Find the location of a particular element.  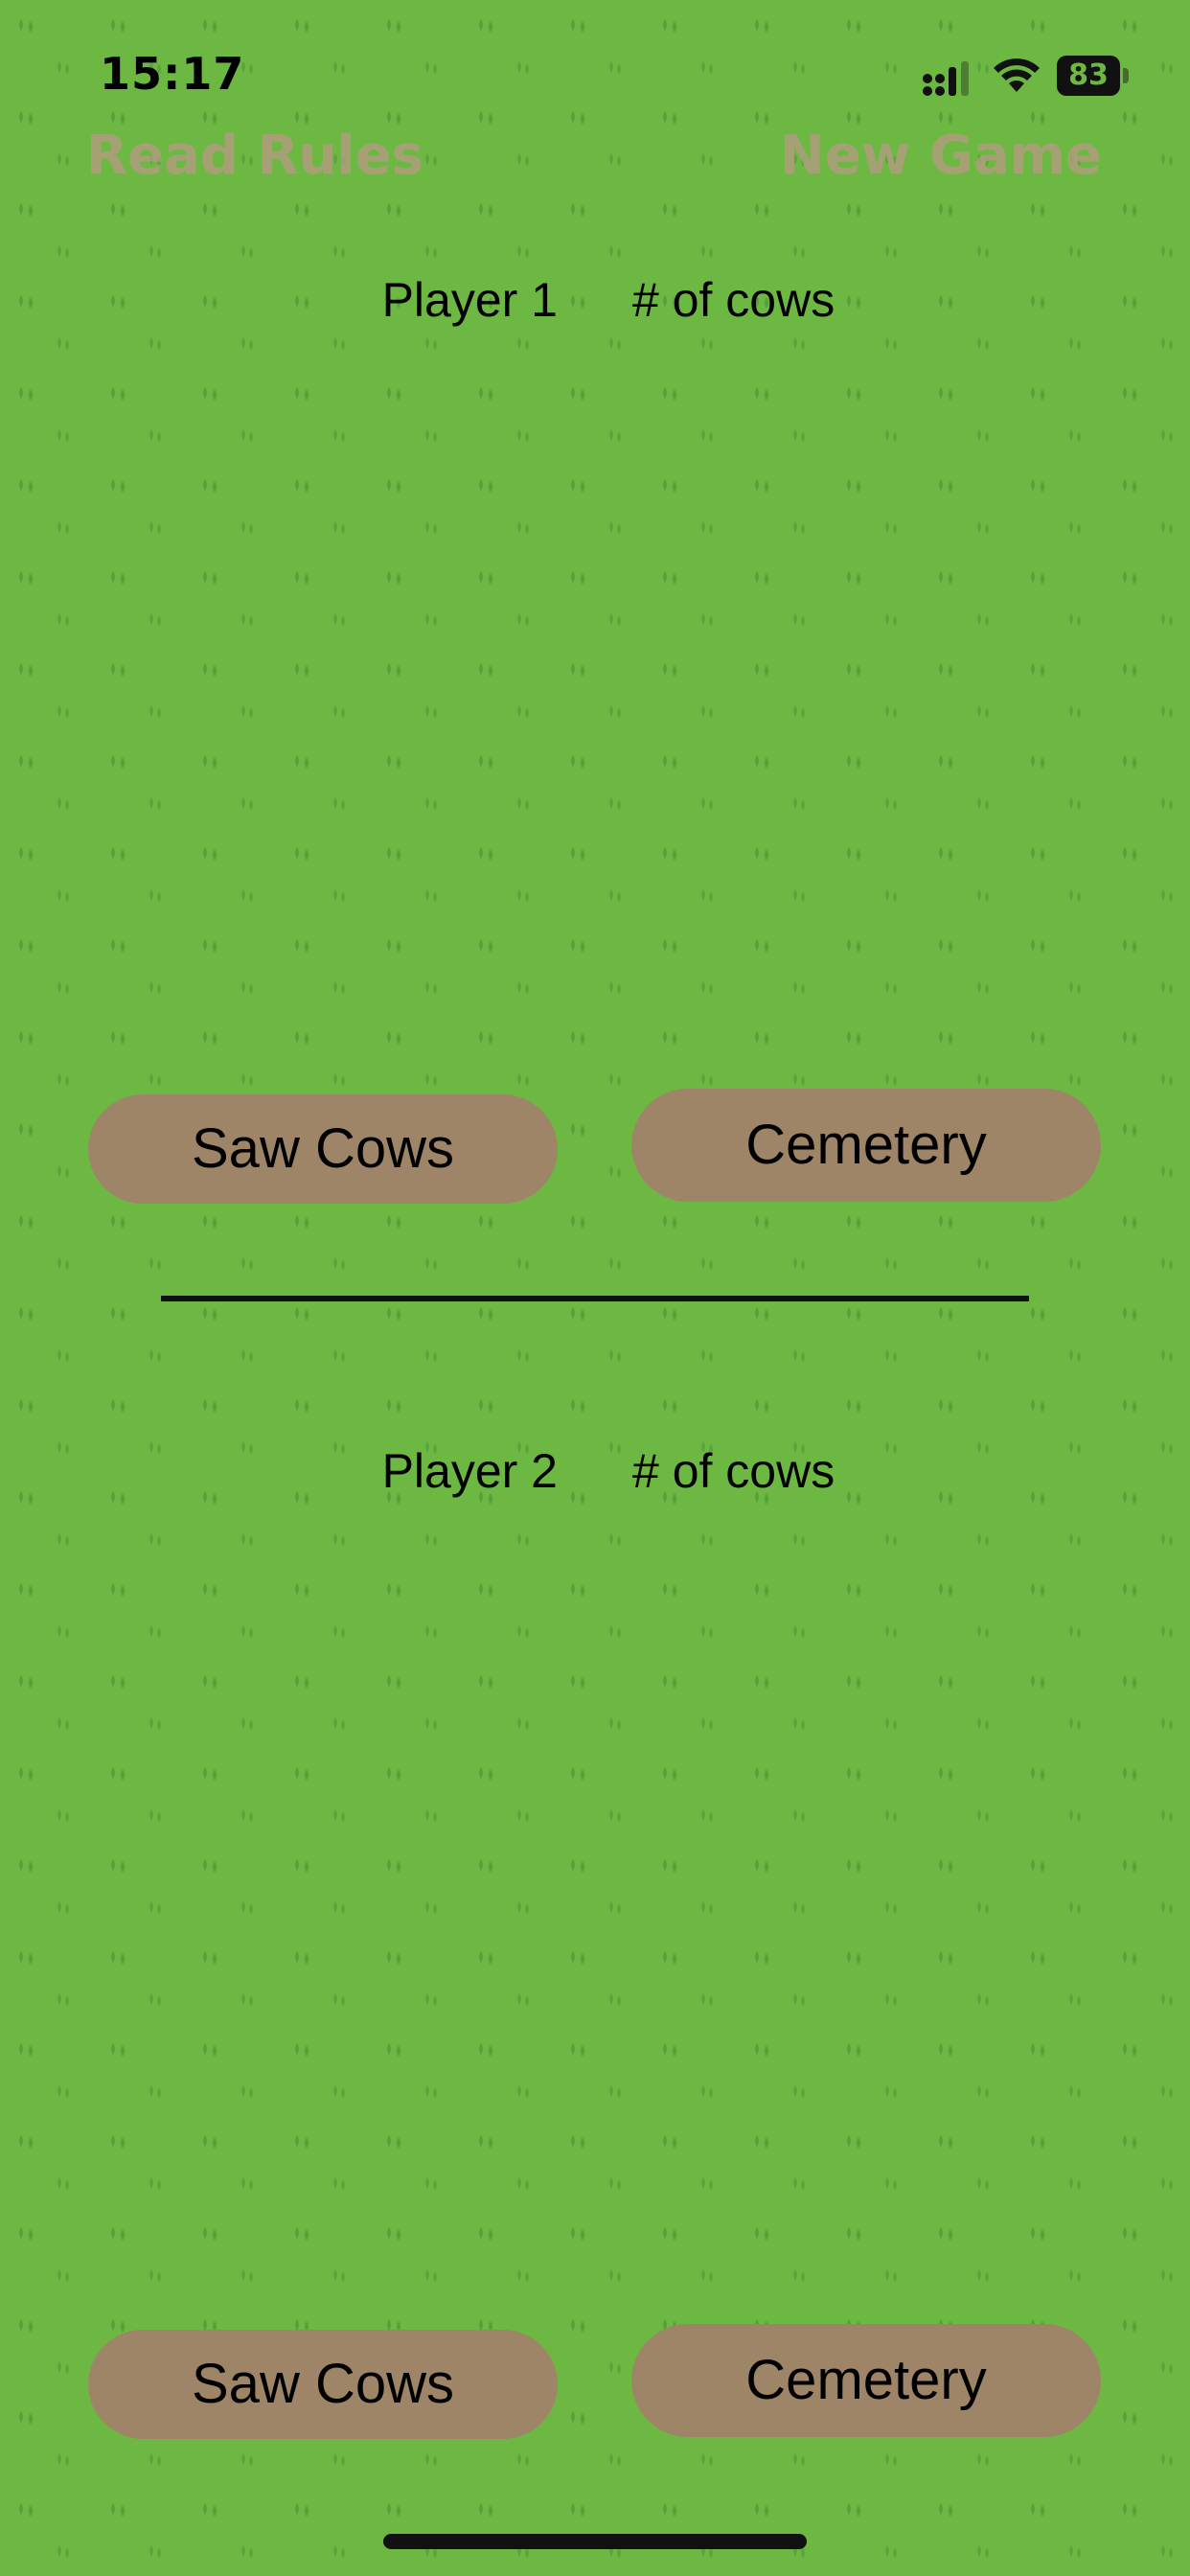

battery-icon: 83 is located at coordinates (1094, 76).